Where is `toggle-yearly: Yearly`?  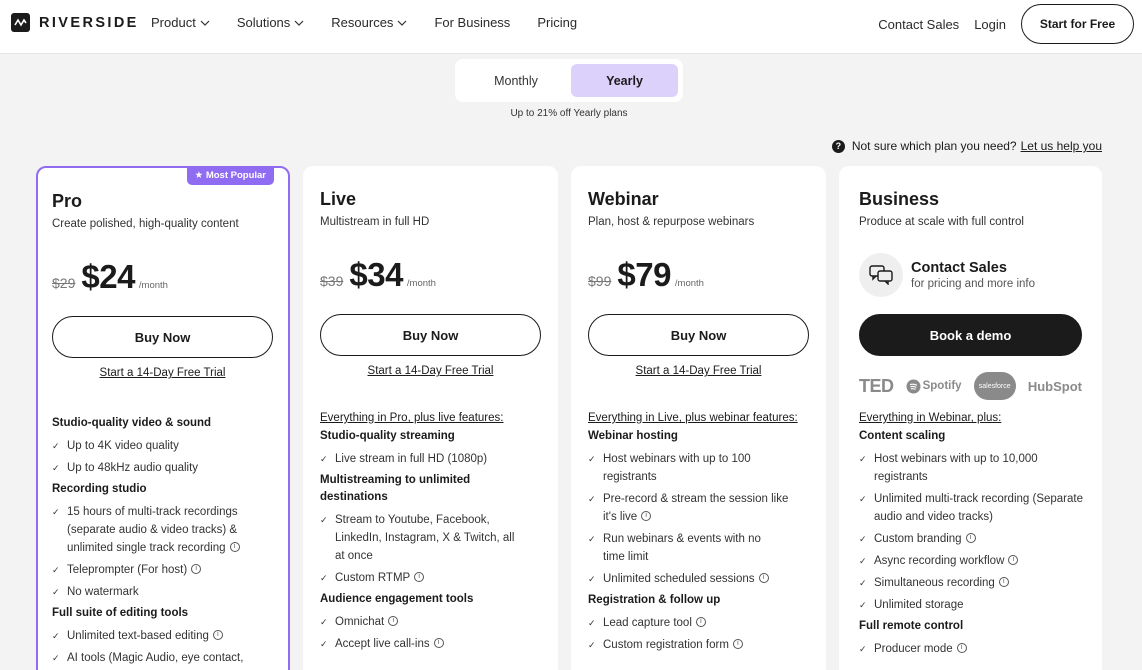 toggle-yearly: Yearly is located at coordinates (624, 80).